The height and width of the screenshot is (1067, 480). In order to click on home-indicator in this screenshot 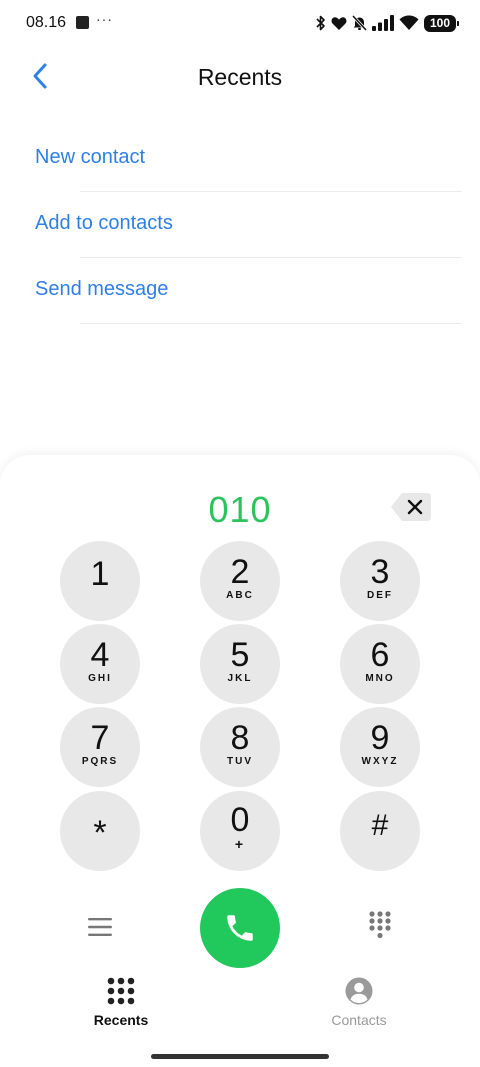, I will do `click(240, 1056)`.